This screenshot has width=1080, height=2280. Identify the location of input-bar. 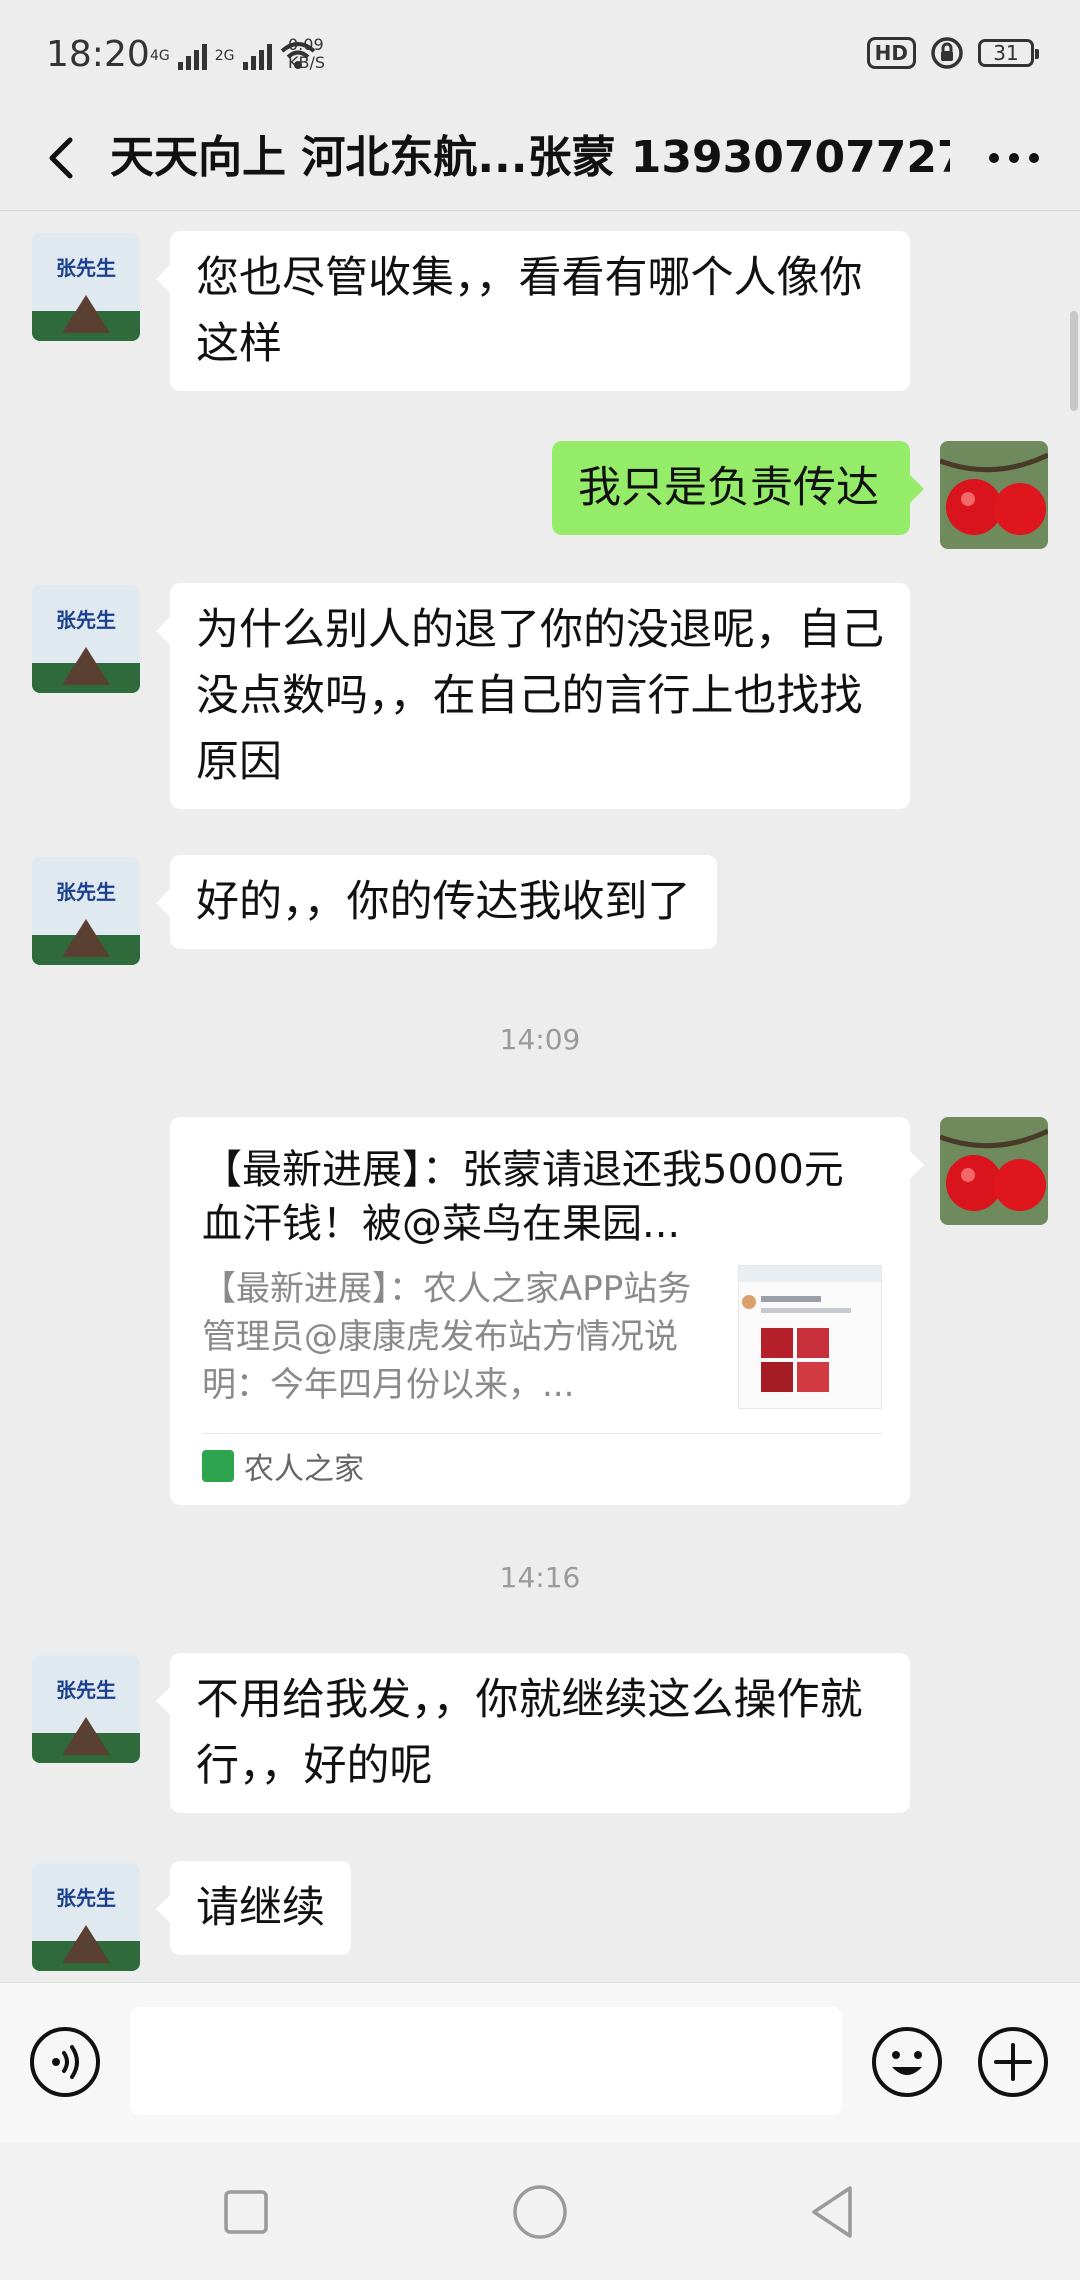
(540, 2062).